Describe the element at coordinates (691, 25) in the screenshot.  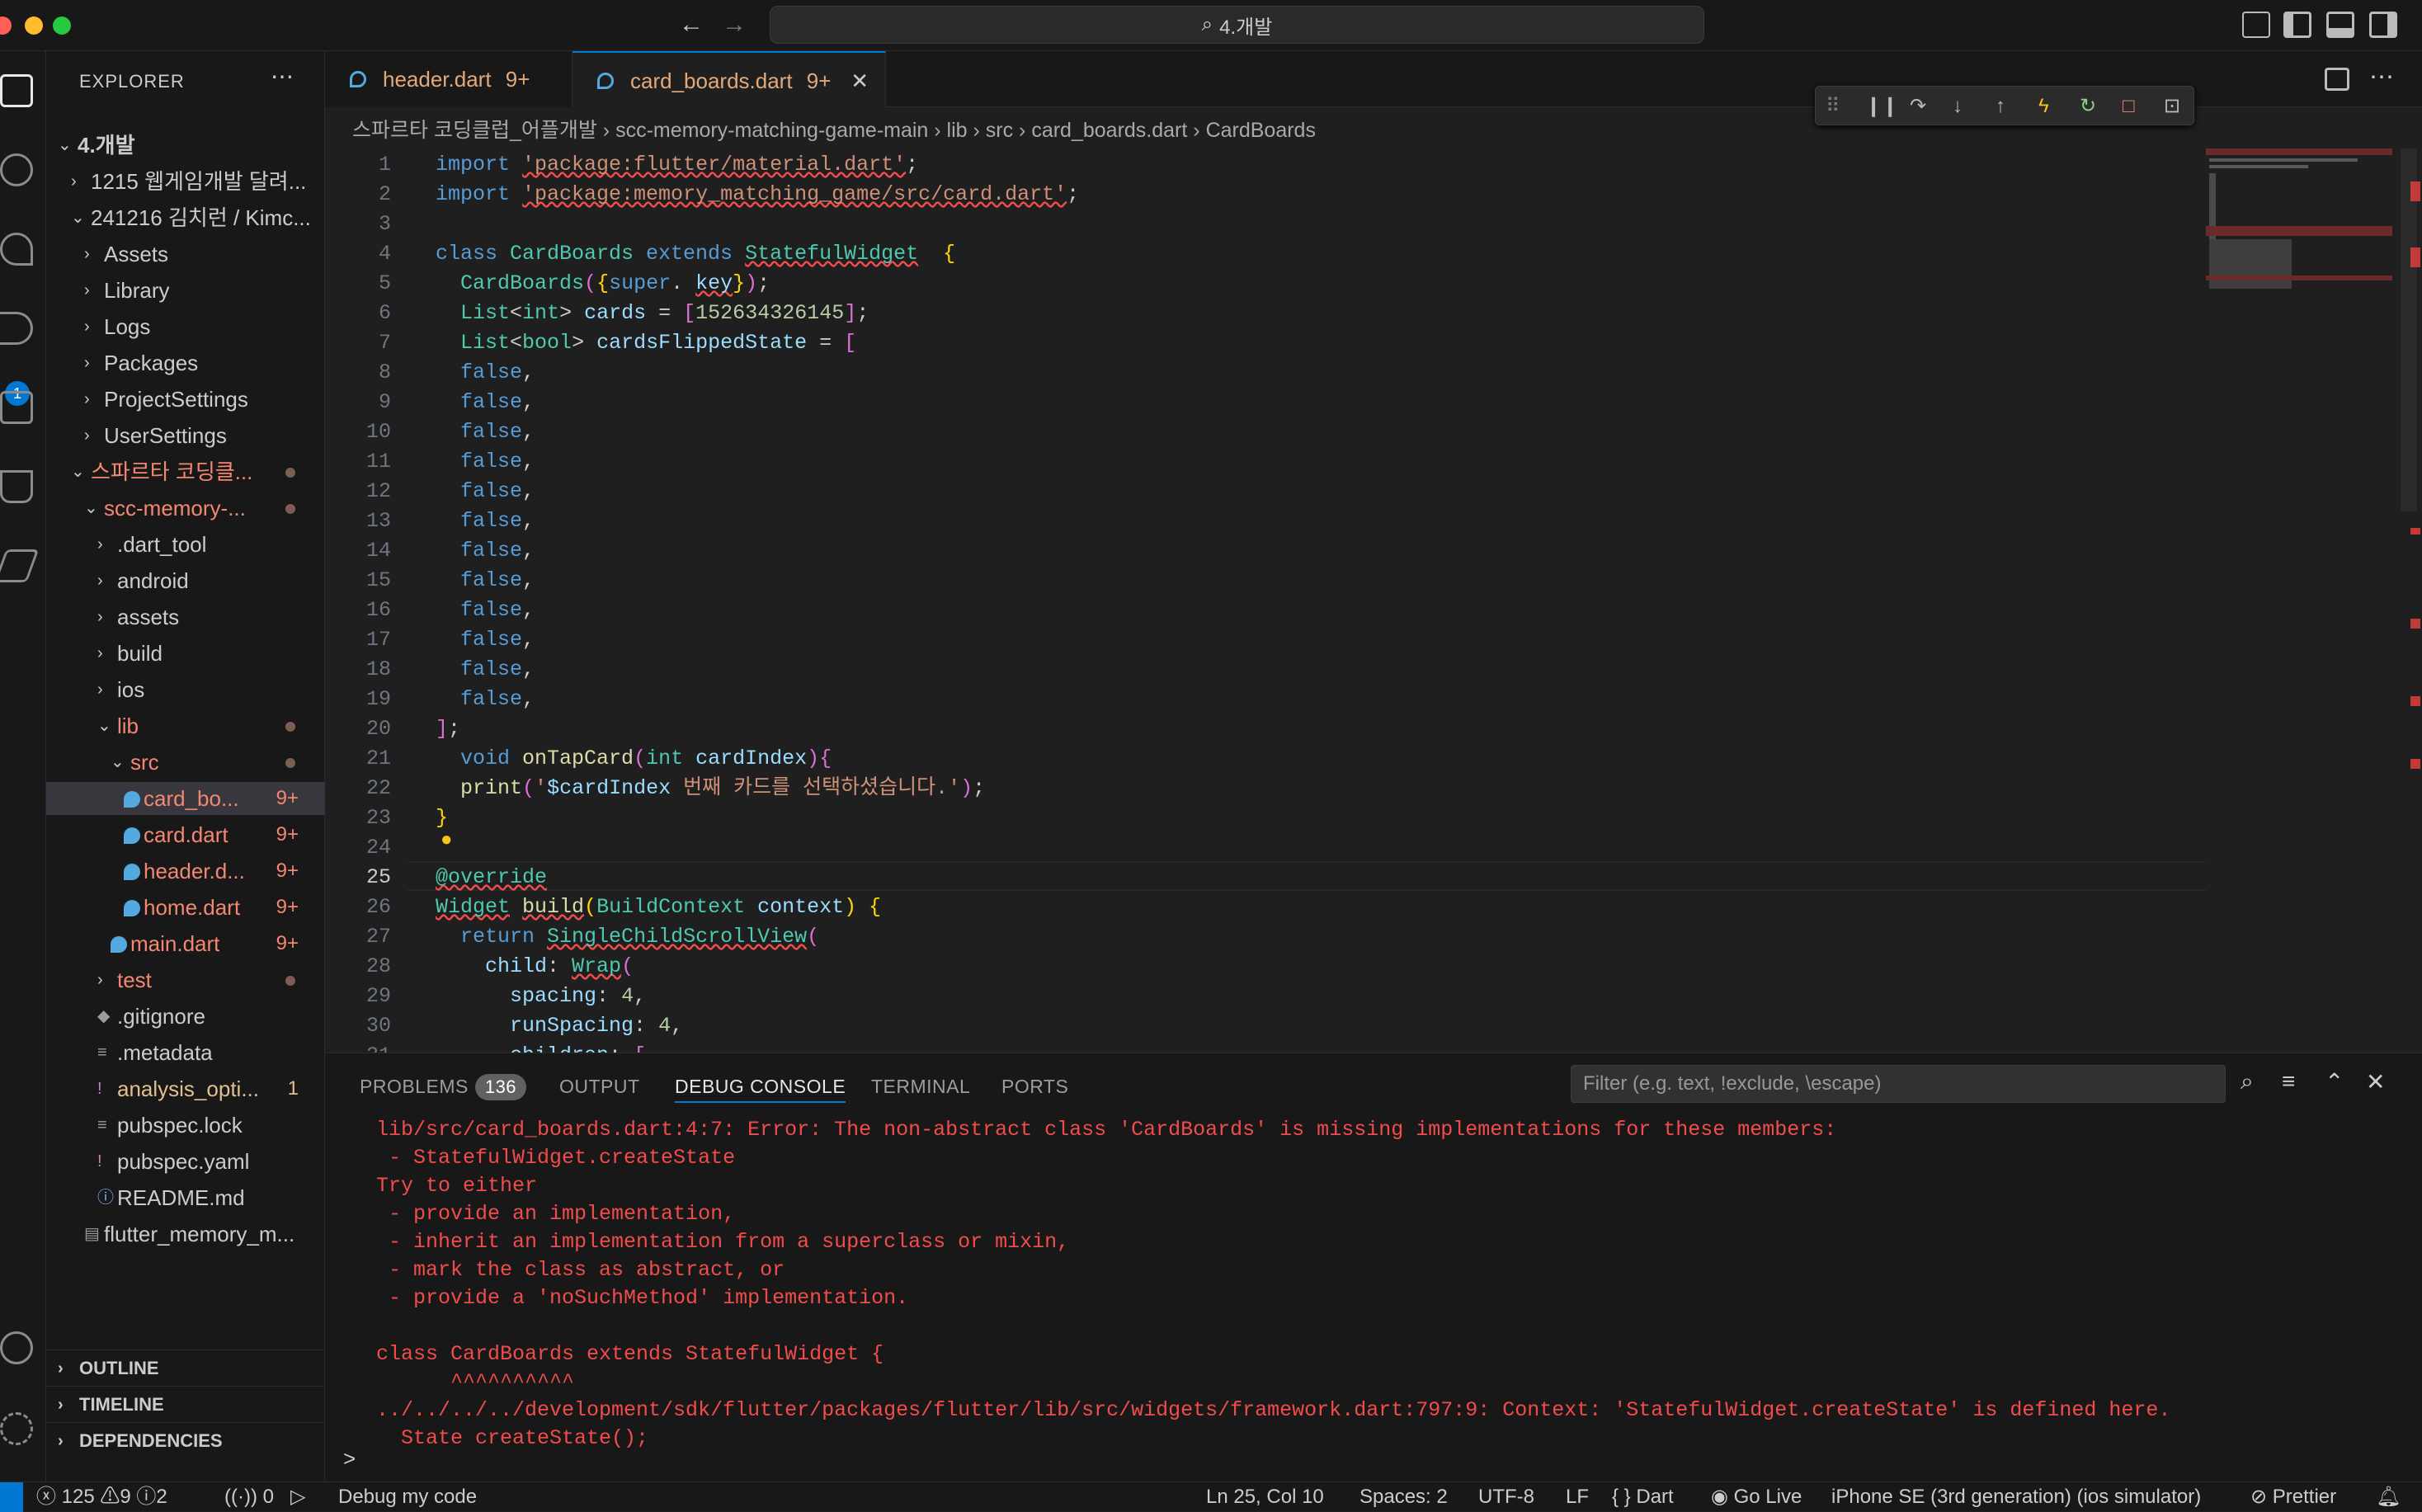
I see `back-arrow-icon: ←` at that location.